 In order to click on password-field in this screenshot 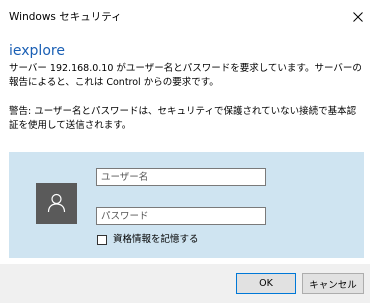, I will do `click(181, 216)`.